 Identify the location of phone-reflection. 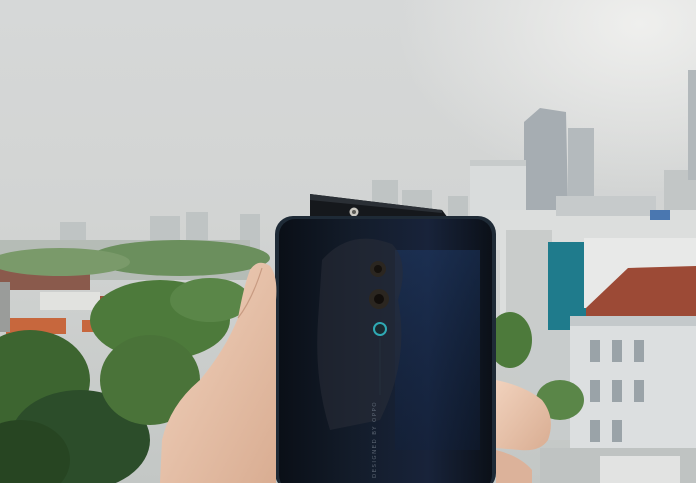
(437, 350).